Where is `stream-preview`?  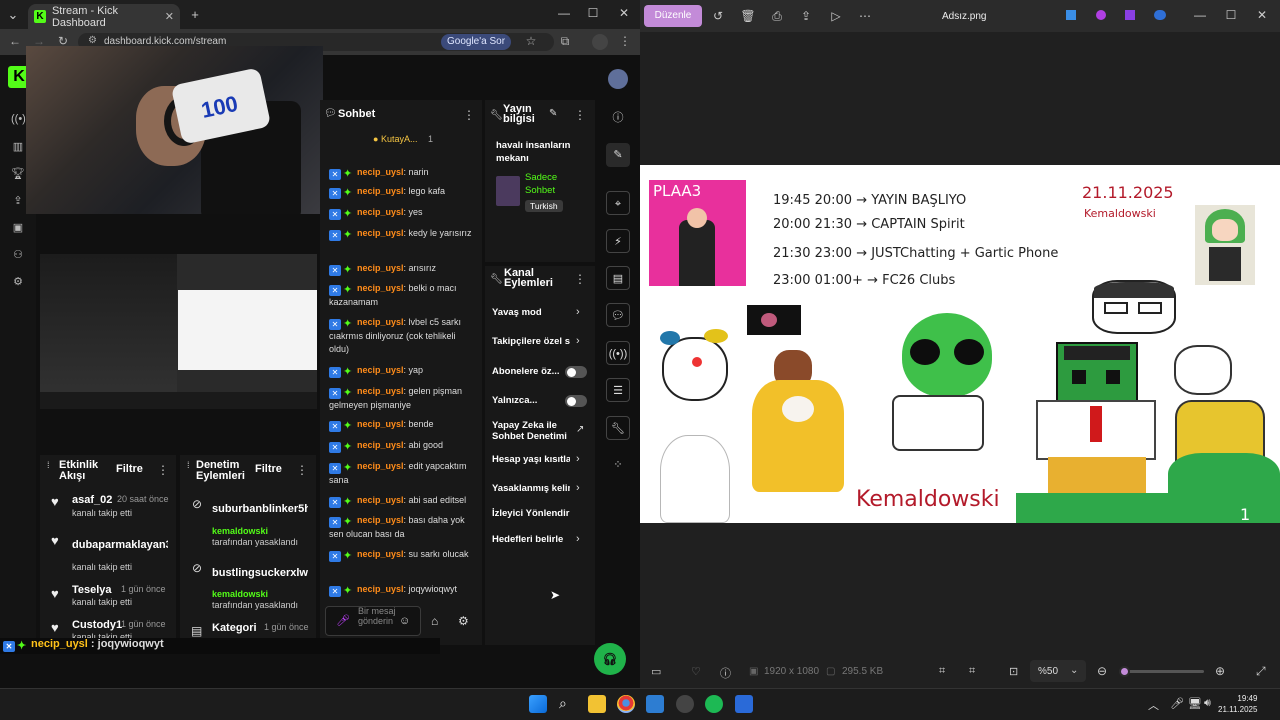 stream-preview is located at coordinates (178, 331).